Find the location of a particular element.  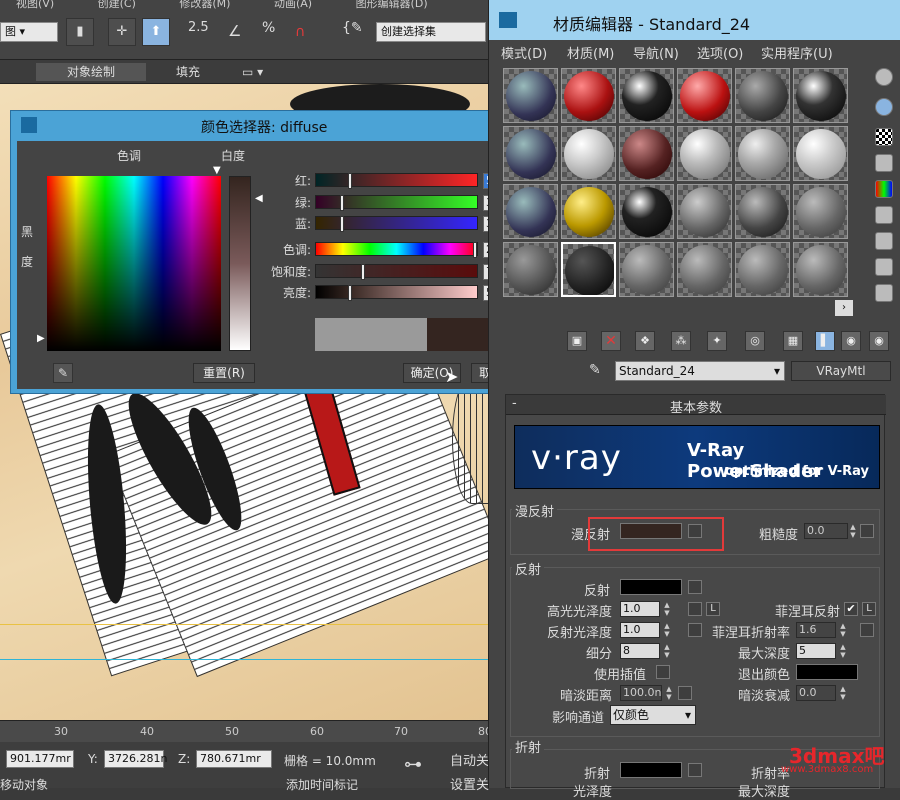

dim-distance-field: 100.0n is located at coordinates (641, 693).